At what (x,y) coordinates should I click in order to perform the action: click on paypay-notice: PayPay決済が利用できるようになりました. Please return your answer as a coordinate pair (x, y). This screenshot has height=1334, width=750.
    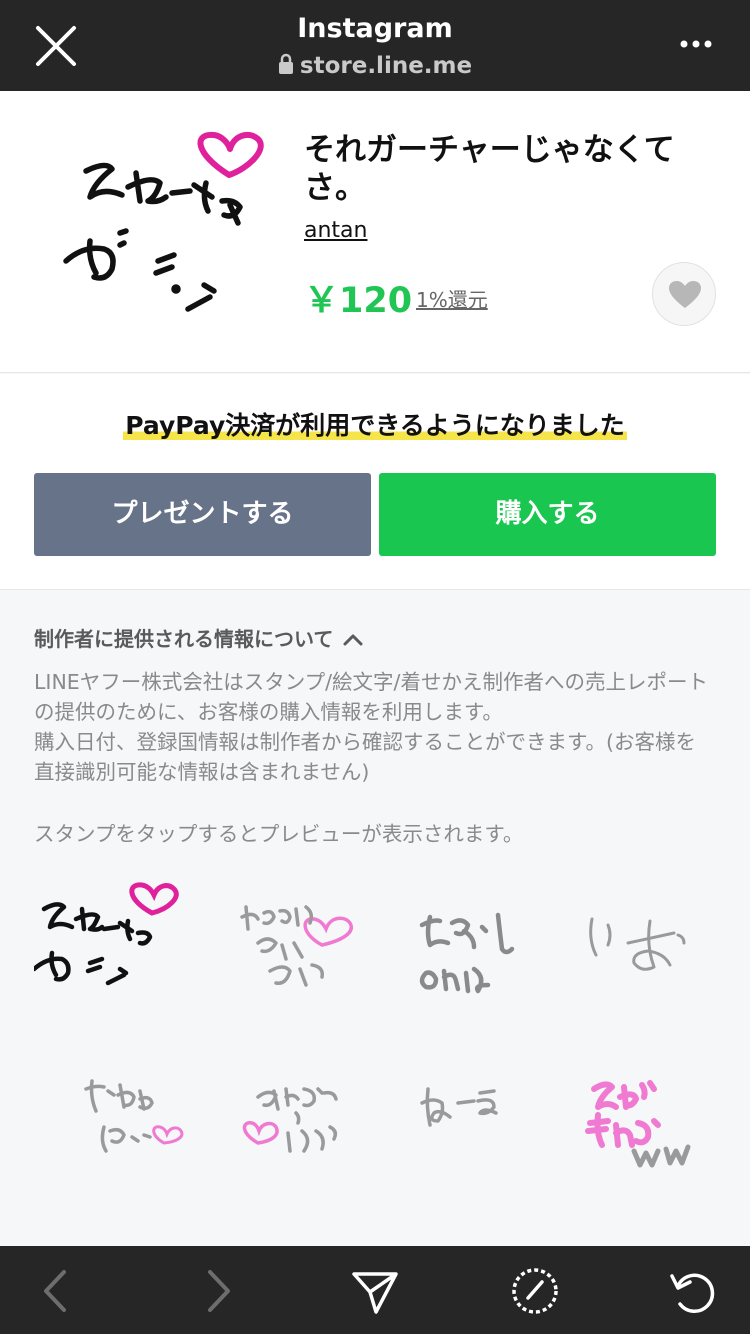
    Looking at the image, I should click on (375, 424).